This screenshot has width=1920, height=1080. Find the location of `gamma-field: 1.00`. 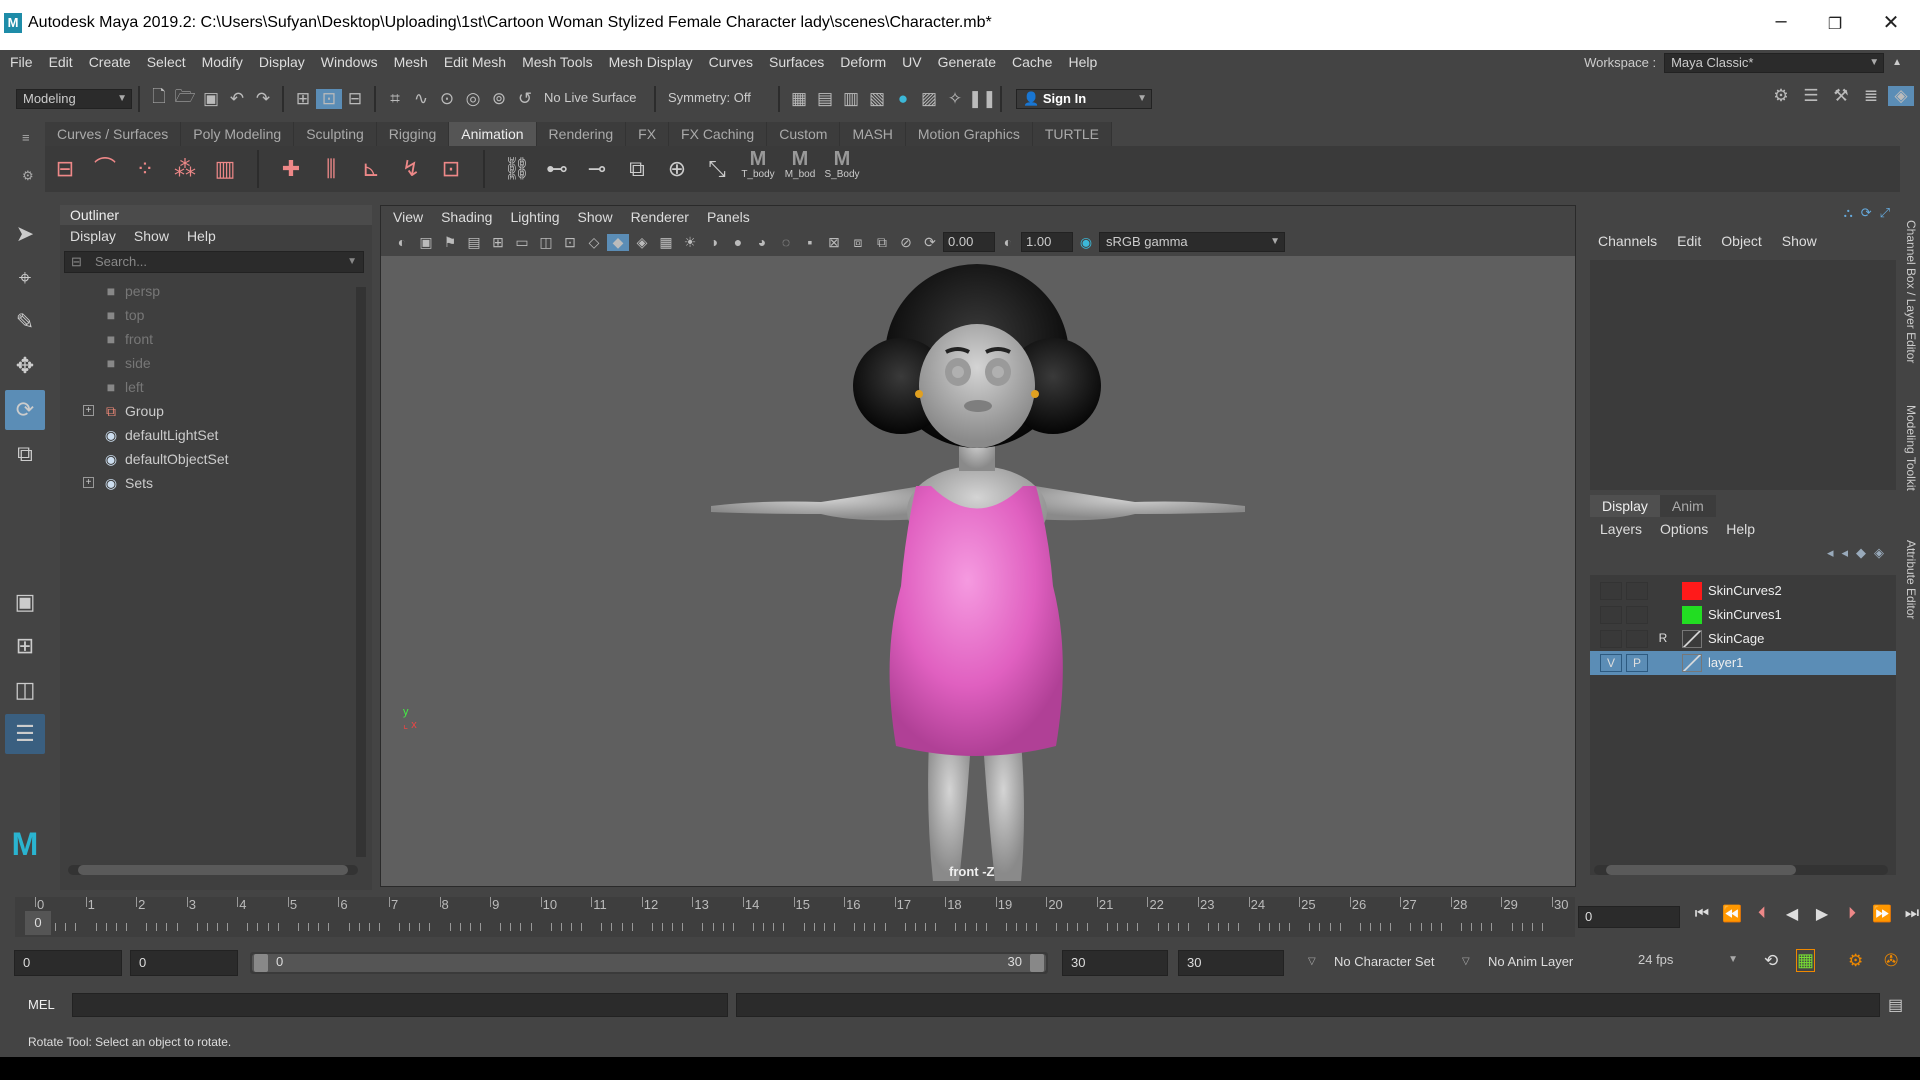

gamma-field: 1.00 is located at coordinates (1047, 242).